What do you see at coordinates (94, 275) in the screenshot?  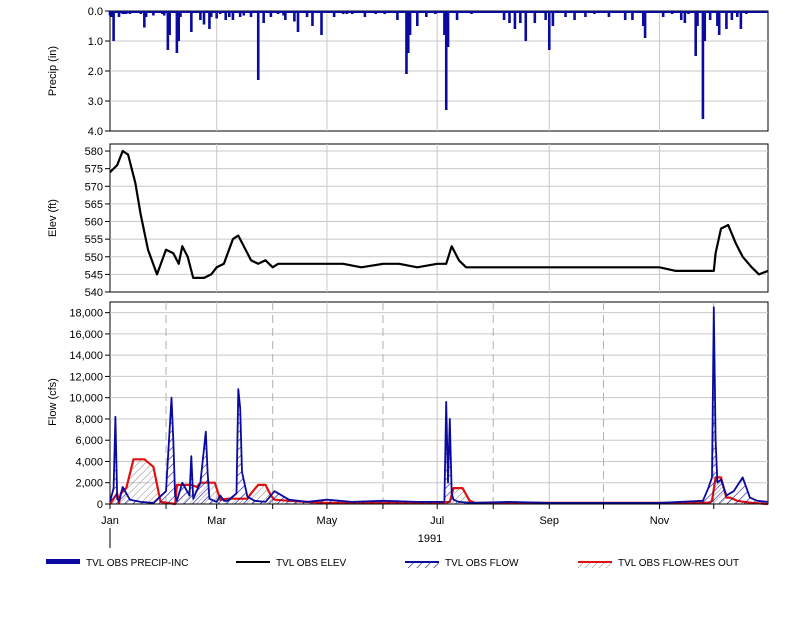 I see `elevation-tick-label: 545` at bounding box center [94, 275].